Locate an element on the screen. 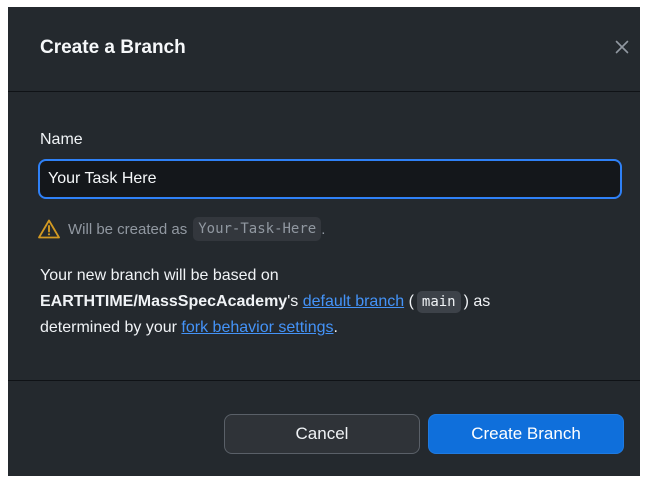  determined-by-text: determined by your is located at coordinates (108, 327).